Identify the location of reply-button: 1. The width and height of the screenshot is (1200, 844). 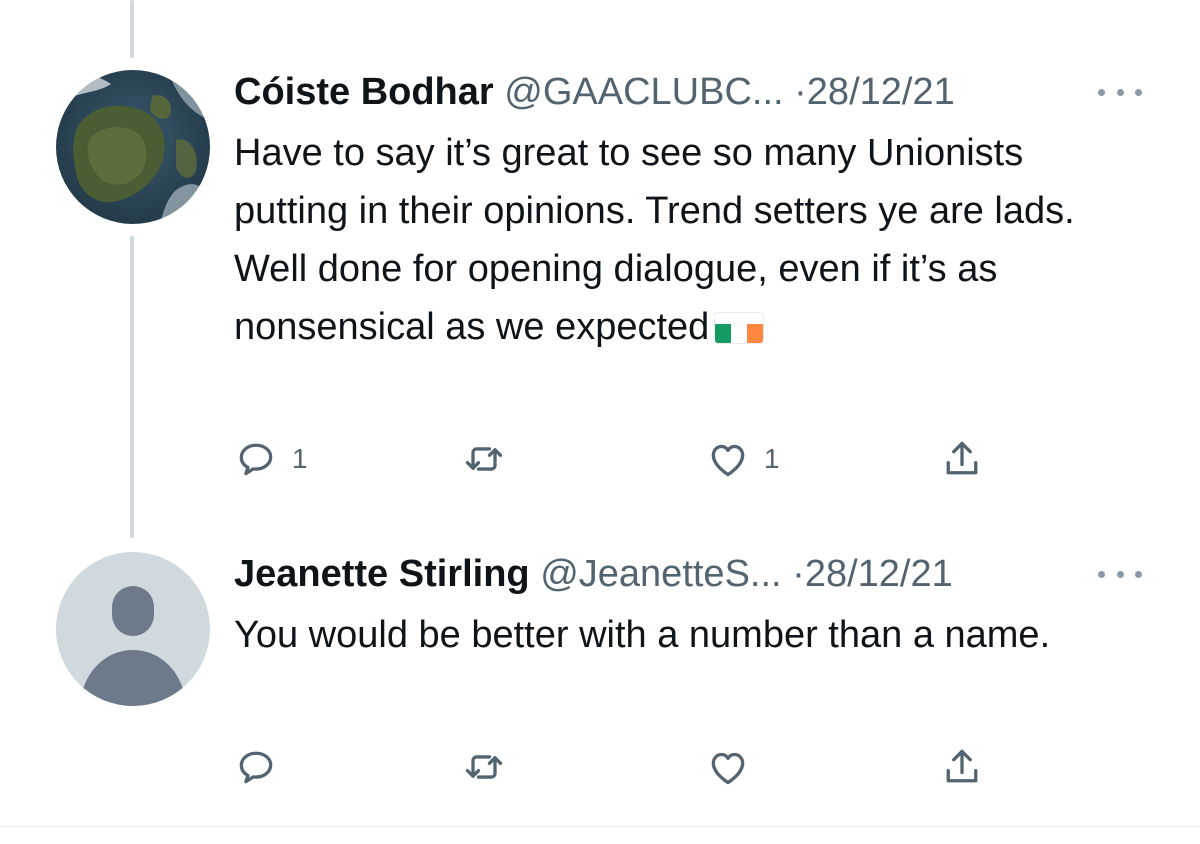
(271, 459).